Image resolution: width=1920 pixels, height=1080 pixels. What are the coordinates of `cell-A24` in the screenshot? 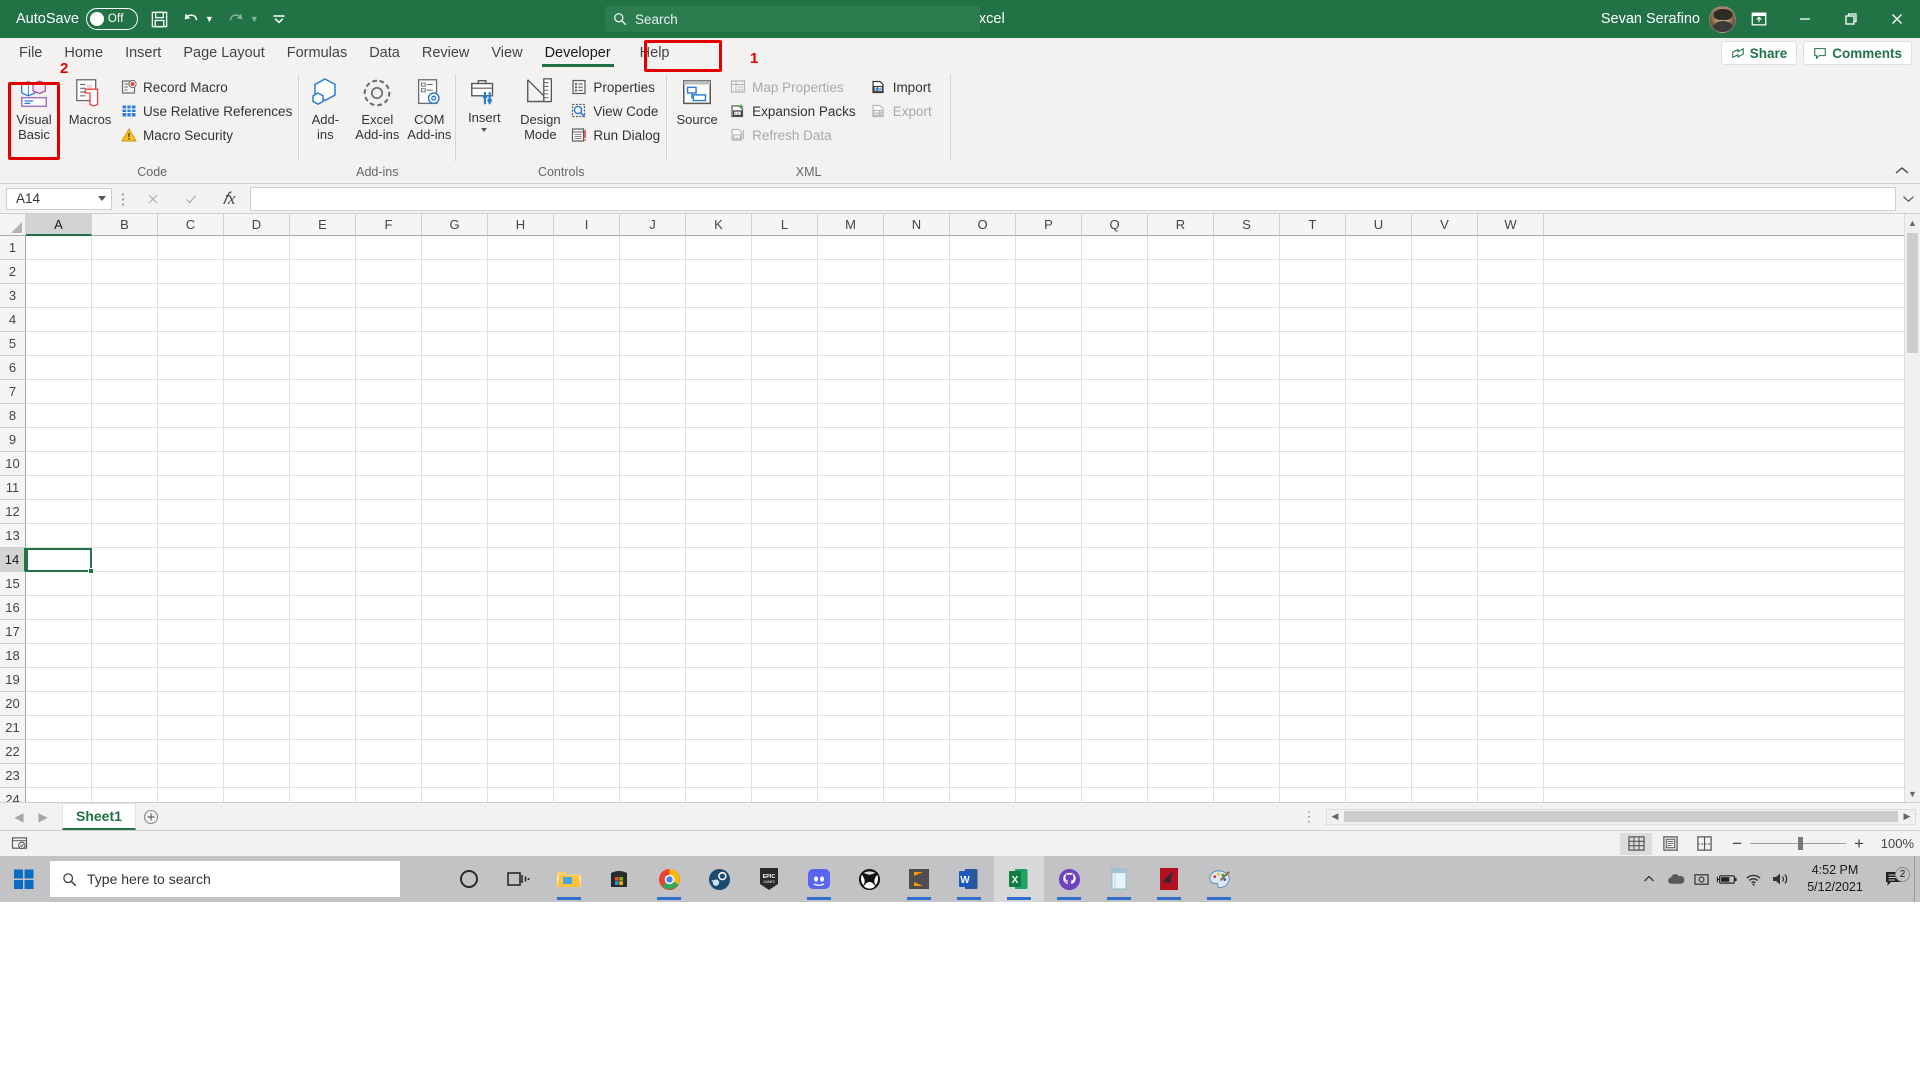 It's located at (59, 368).